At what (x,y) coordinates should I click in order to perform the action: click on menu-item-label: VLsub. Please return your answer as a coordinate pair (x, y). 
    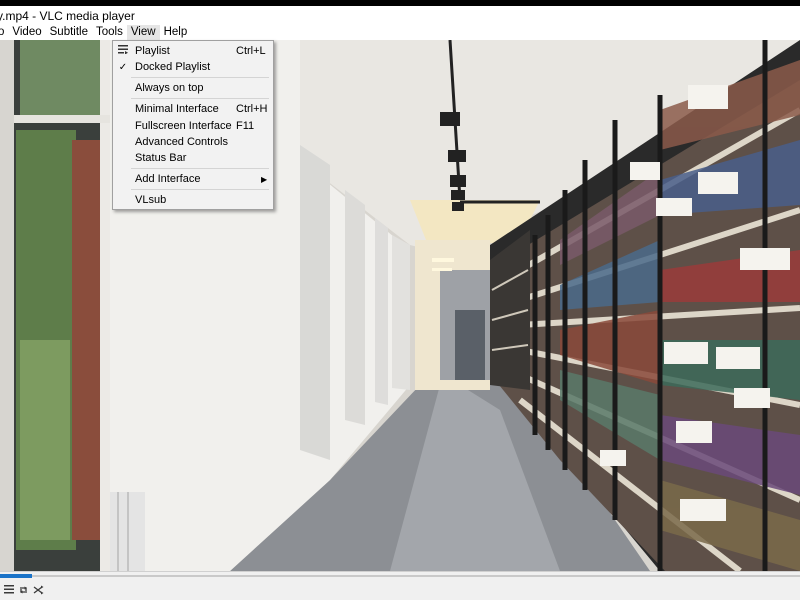
    Looking at the image, I should click on (151, 200).